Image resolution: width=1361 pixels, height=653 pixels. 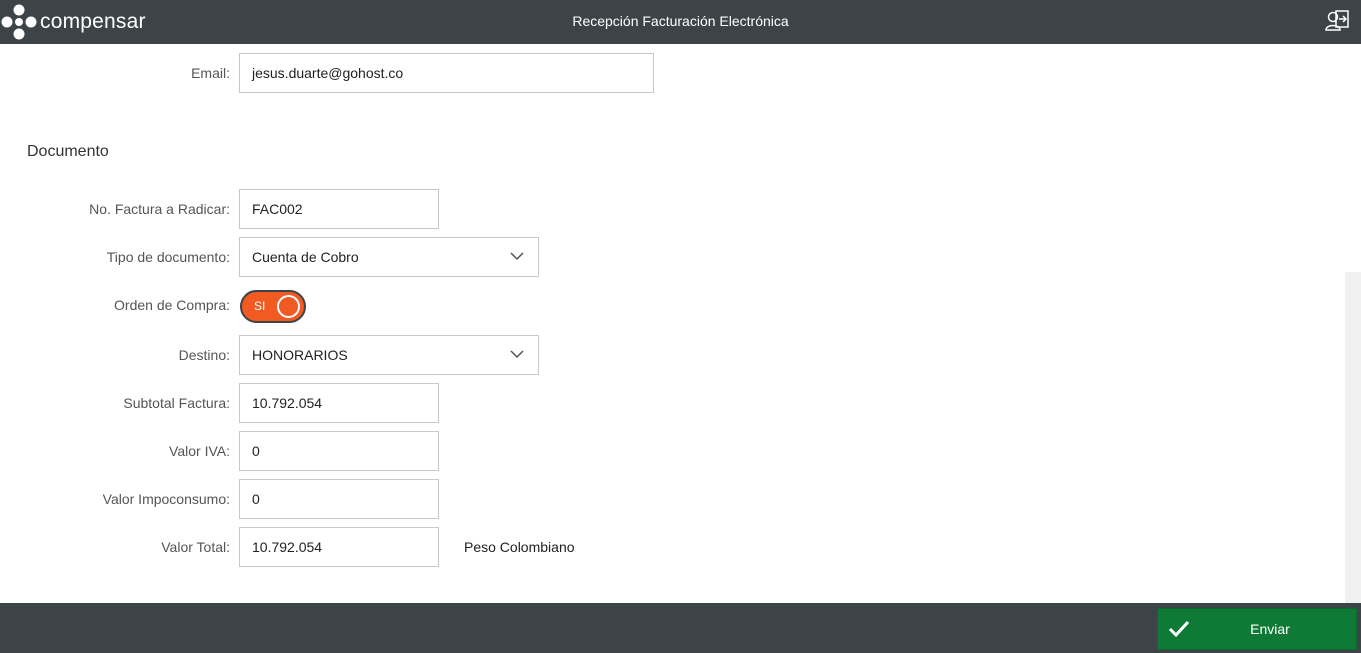 I want to click on user-exit-icon, so click(x=1337, y=21).